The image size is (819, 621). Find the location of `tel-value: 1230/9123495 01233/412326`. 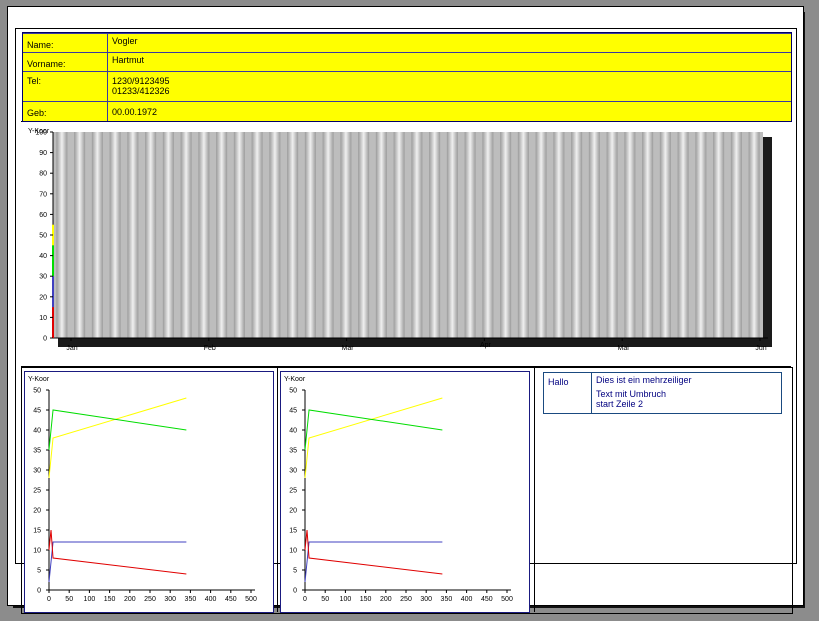

tel-value: 1230/9123495 01233/412326 is located at coordinates (141, 86).